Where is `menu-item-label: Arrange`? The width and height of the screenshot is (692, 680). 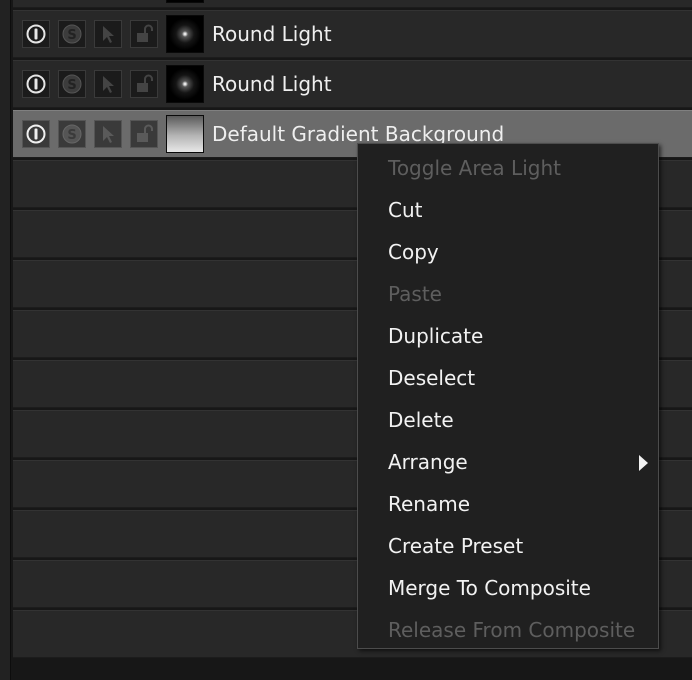
menu-item-label: Arrange is located at coordinates (428, 462).